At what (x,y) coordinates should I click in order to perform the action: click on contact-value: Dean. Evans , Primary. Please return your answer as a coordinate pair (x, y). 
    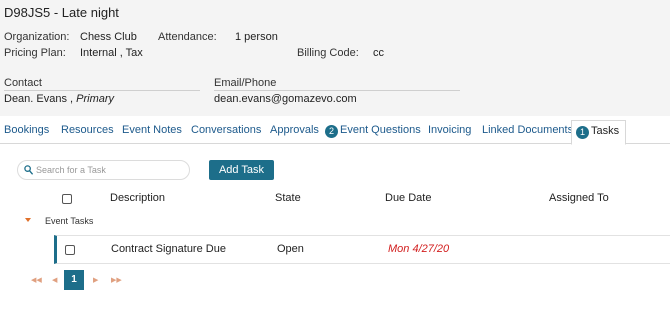
    Looking at the image, I should click on (59, 99).